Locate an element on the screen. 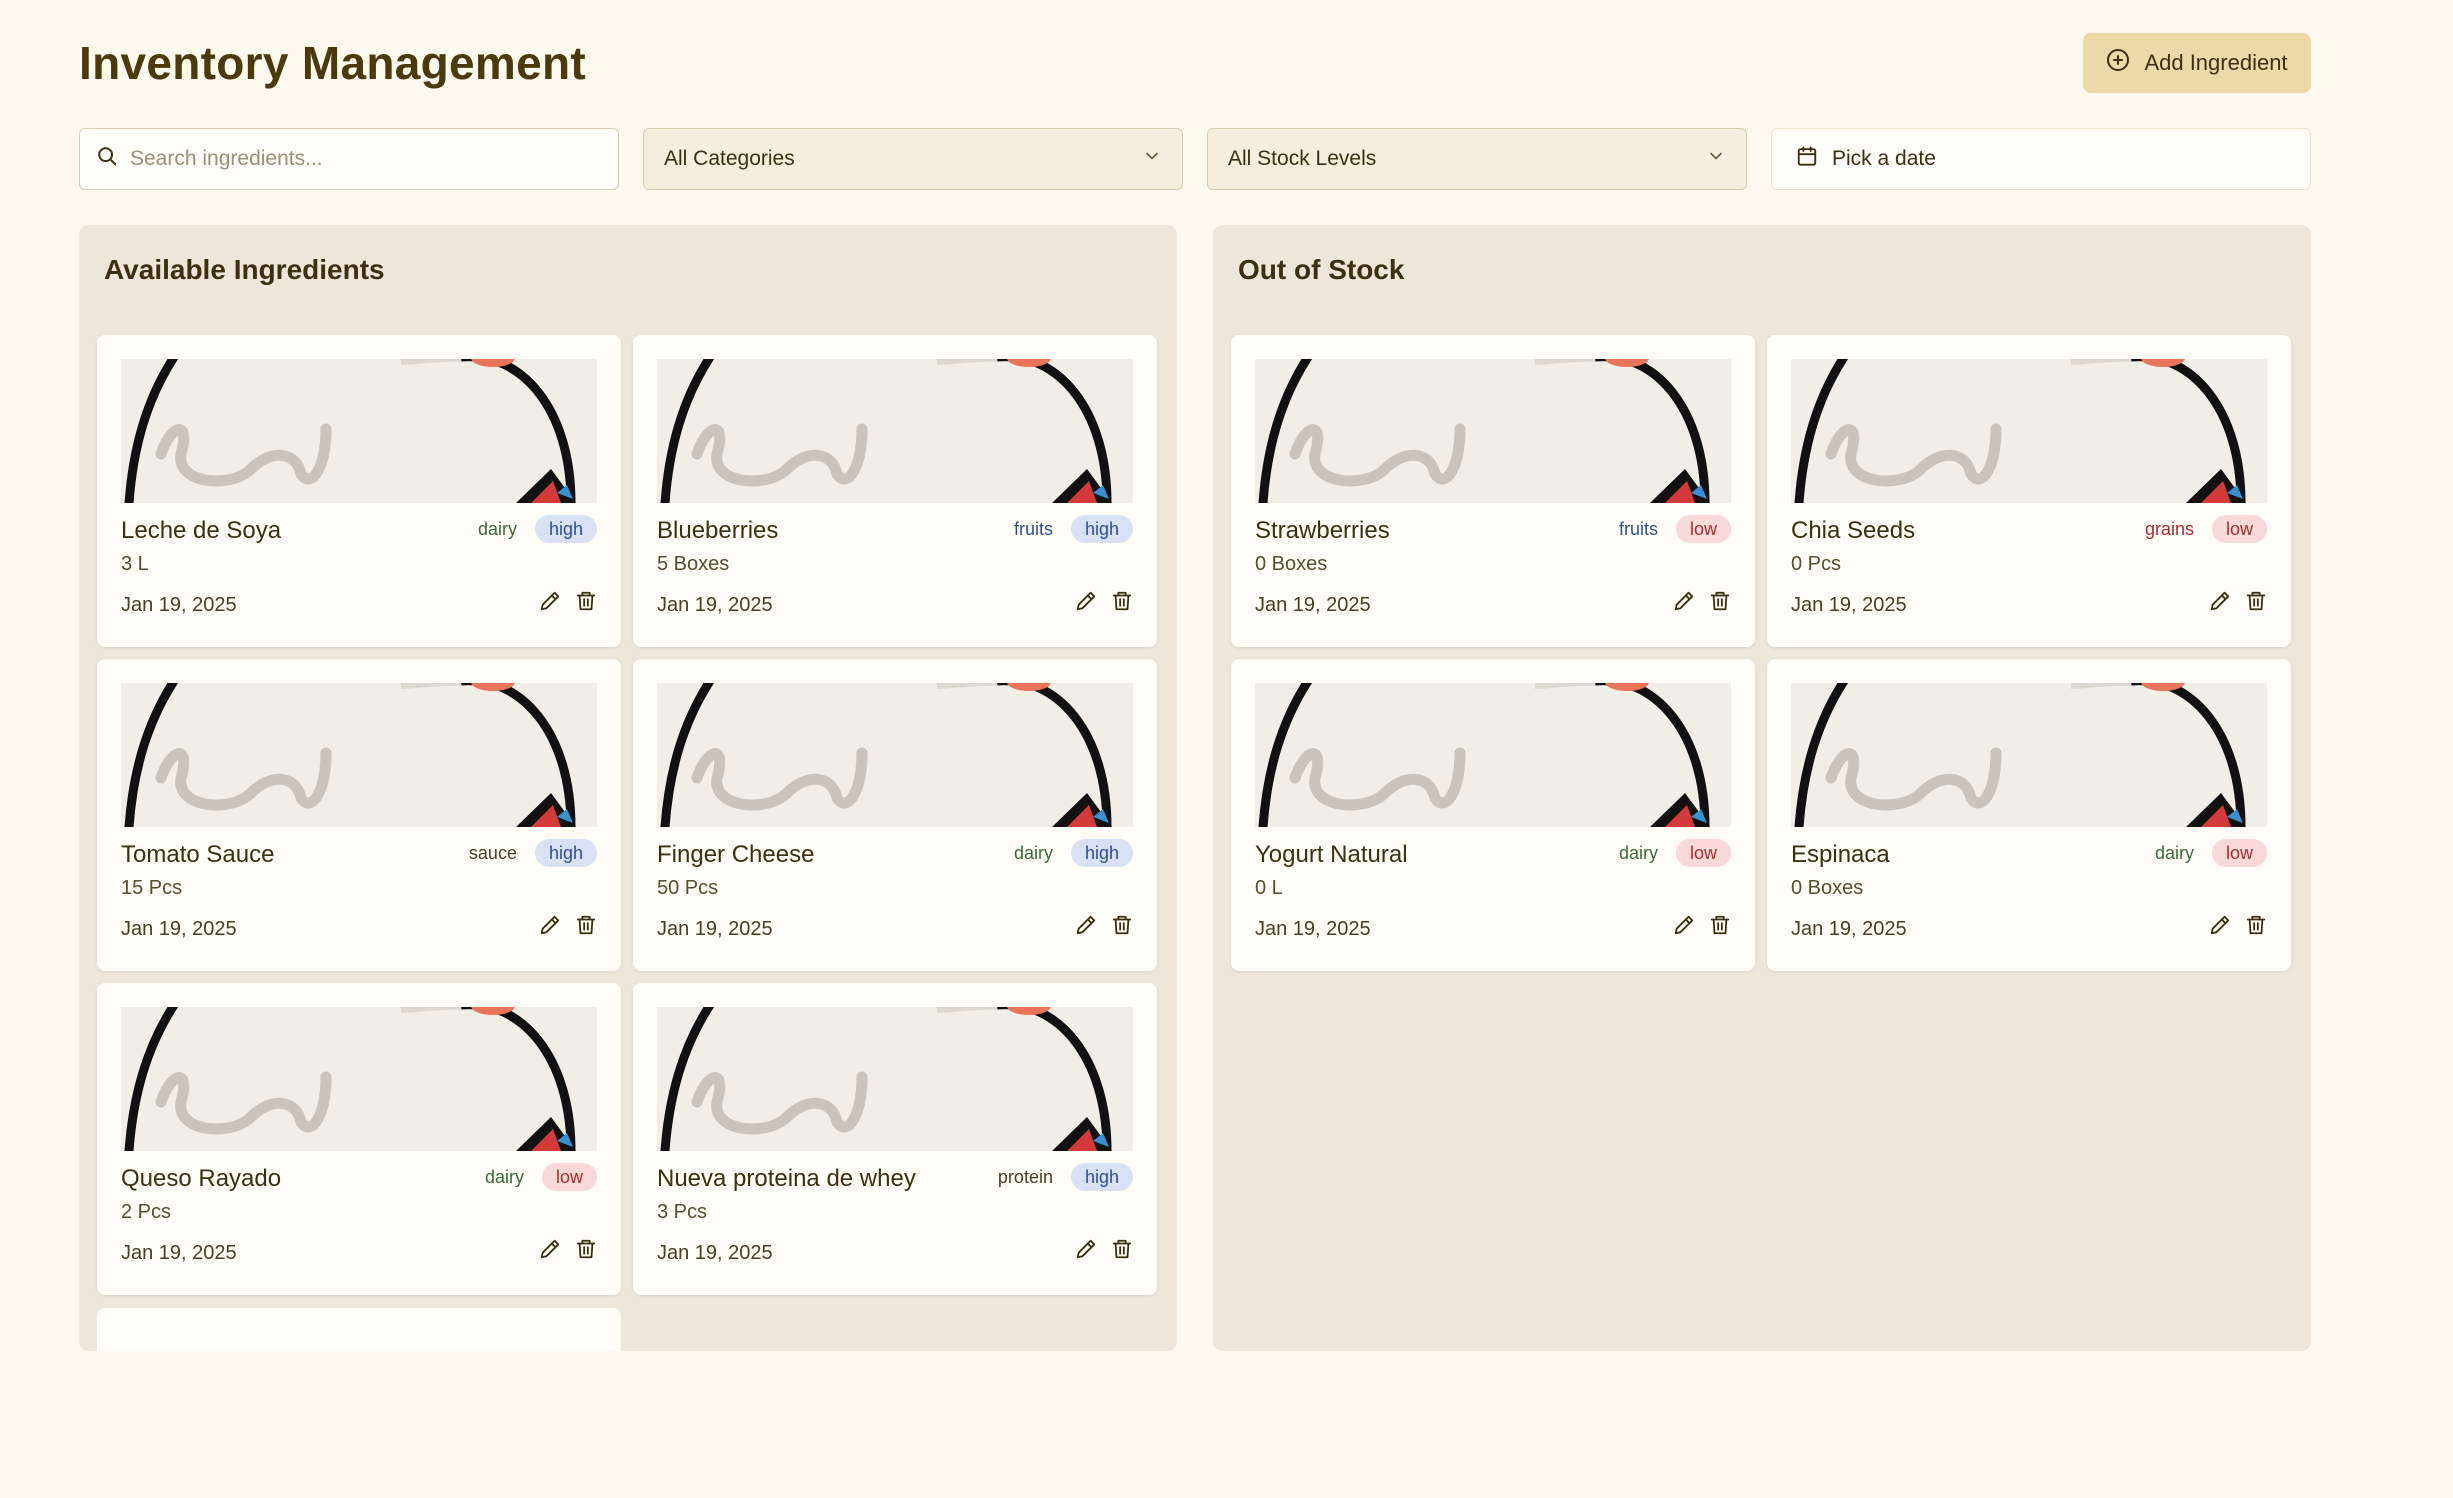 The height and width of the screenshot is (1498, 2453). chevron-down-icon is located at coordinates (1716, 159).